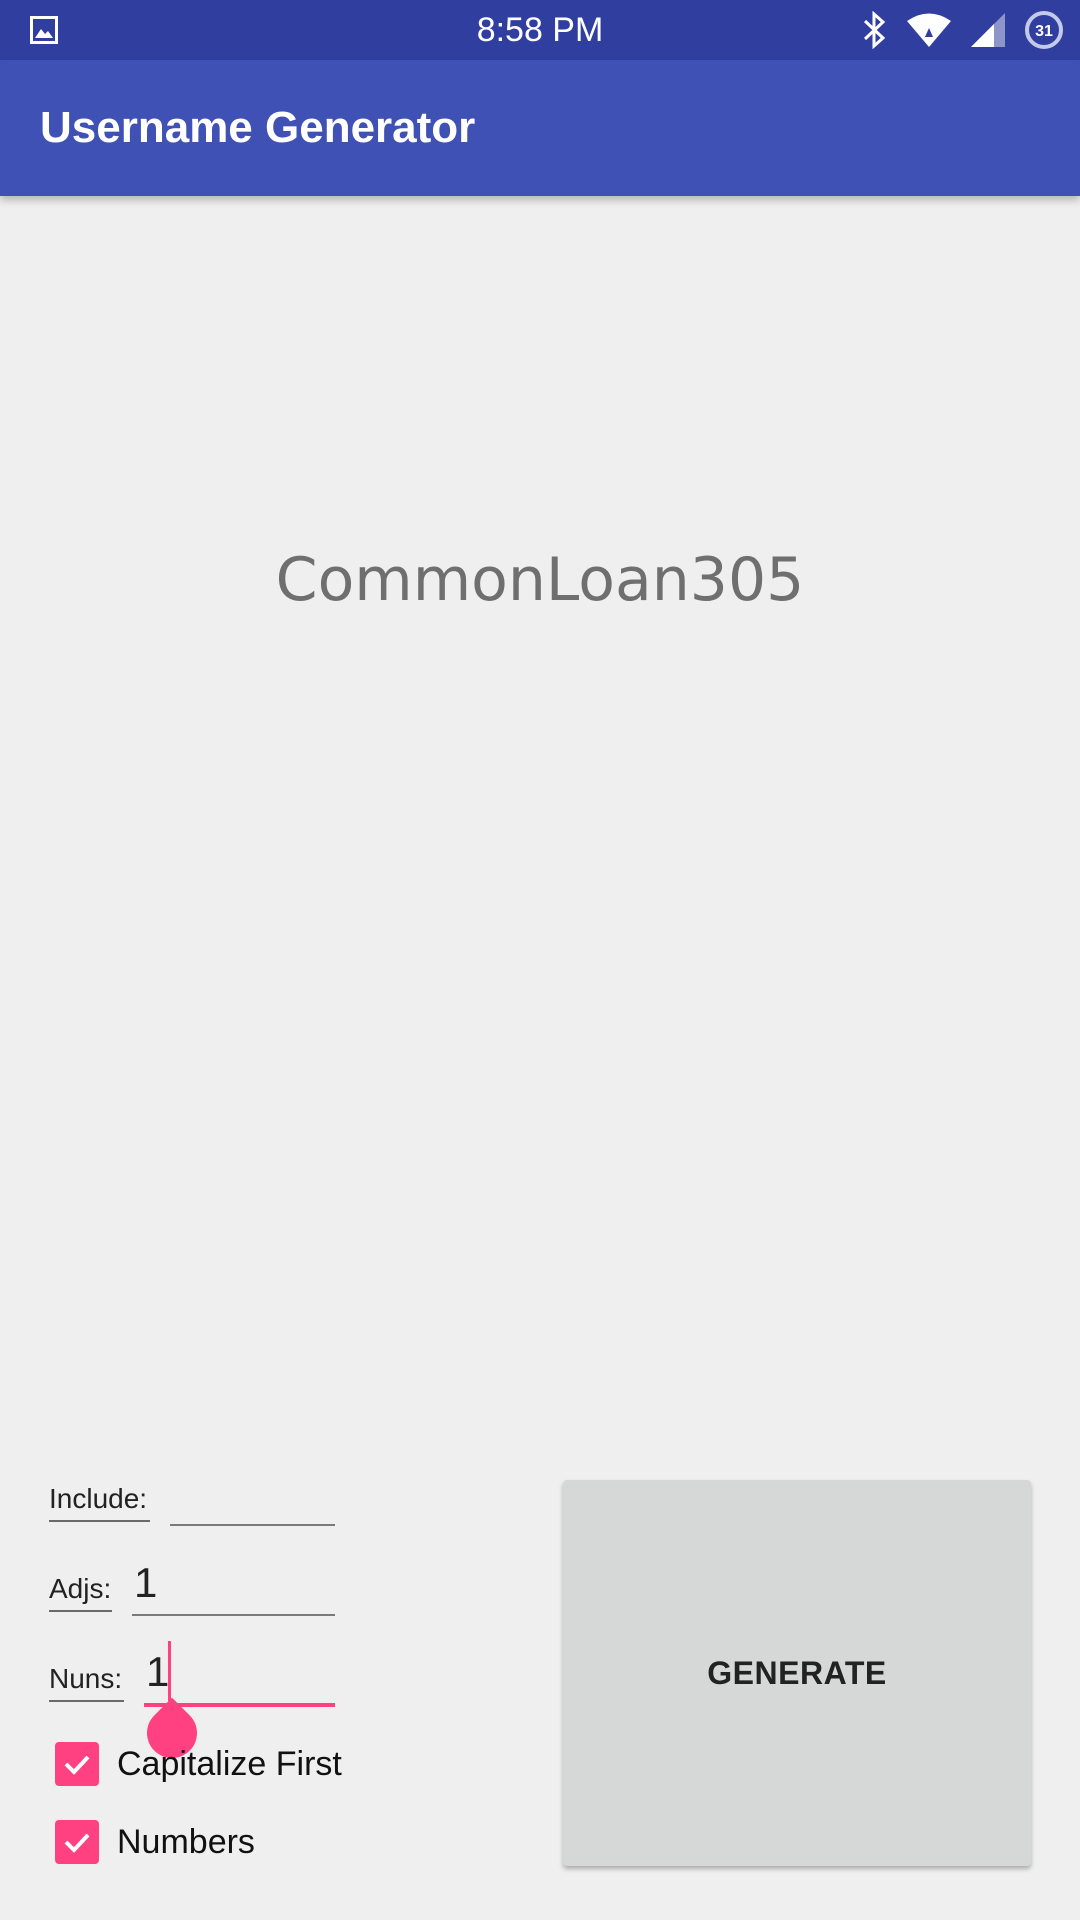 The height and width of the screenshot is (1920, 1080). What do you see at coordinates (258, 127) in the screenshot?
I see `app-title: Username Generator` at bounding box center [258, 127].